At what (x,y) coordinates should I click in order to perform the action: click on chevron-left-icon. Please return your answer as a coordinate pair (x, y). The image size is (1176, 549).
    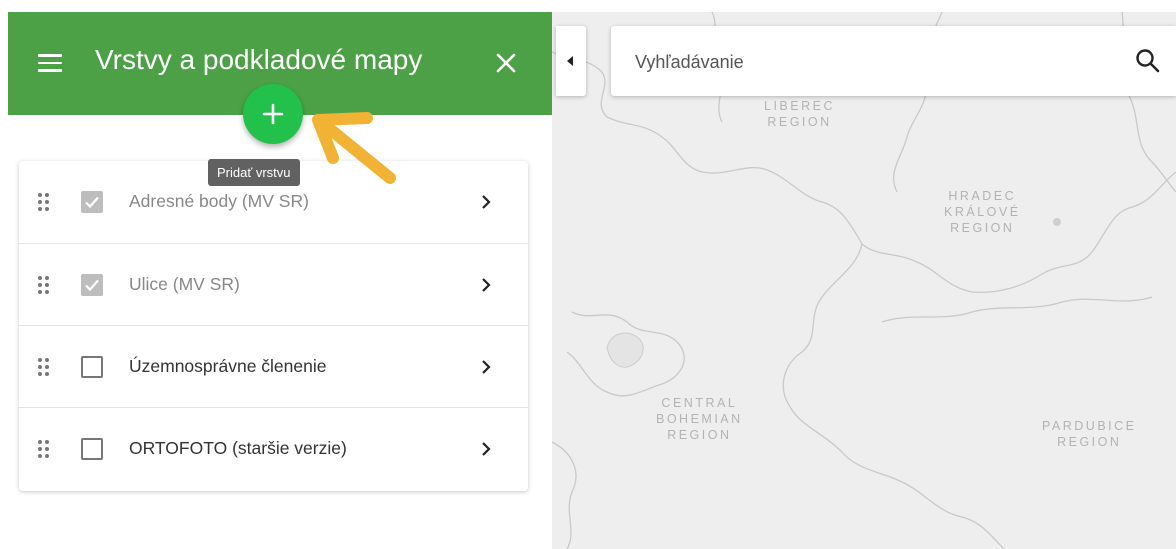
    Looking at the image, I should click on (570, 61).